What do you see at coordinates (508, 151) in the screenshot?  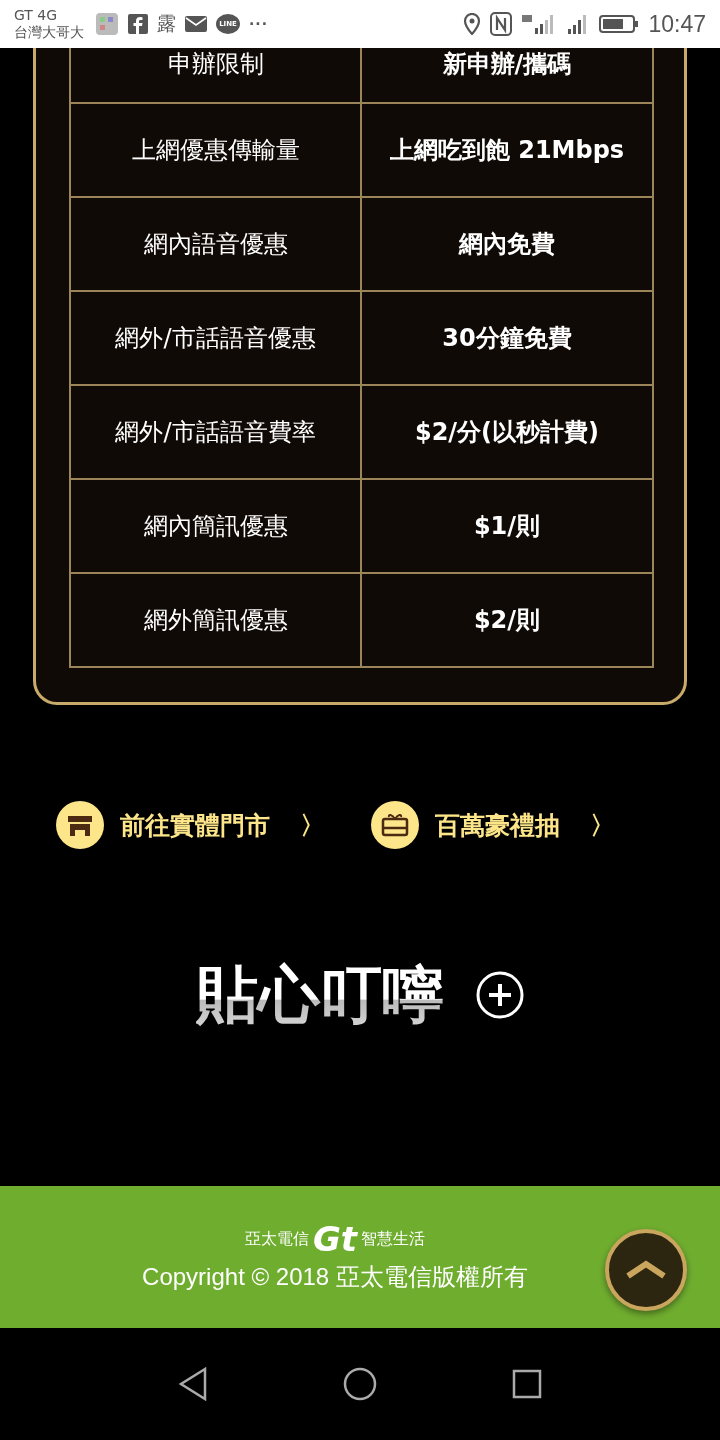 I see `table-cell: 上網吃到飽 21Mbps` at bounding box center [508, 151].